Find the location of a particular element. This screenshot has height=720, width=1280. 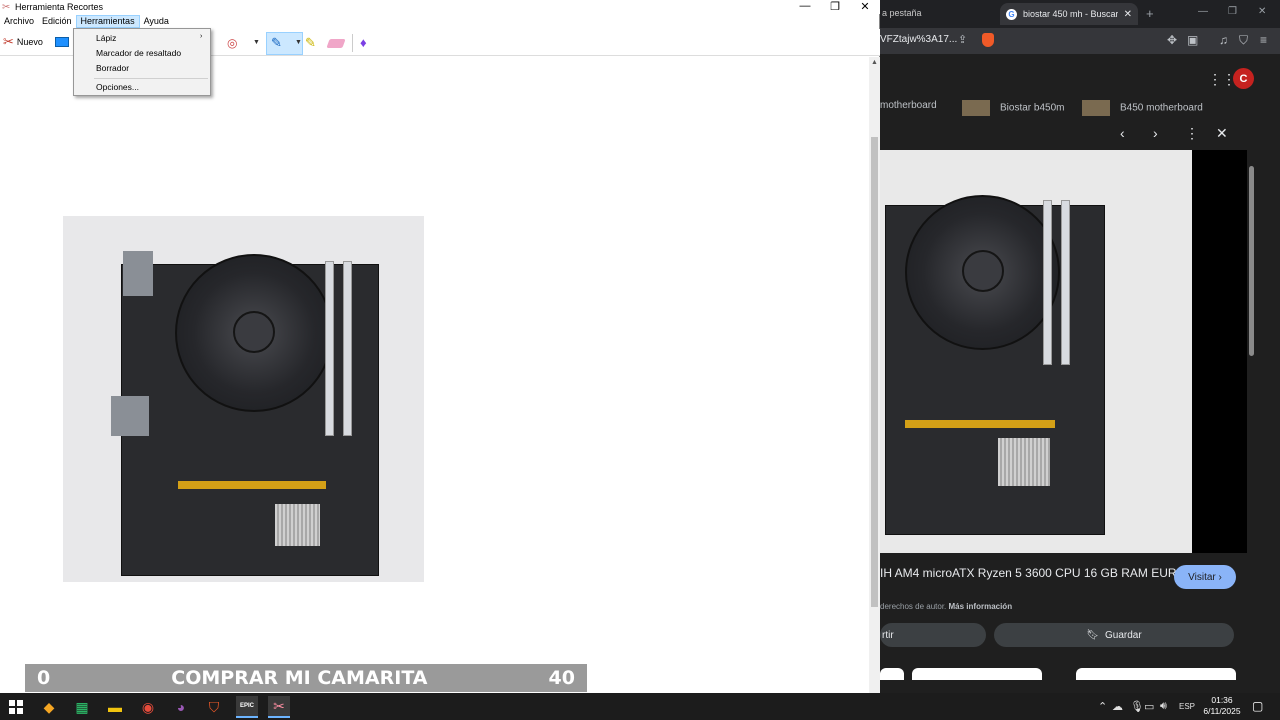

vertical-scrollbar: ▲ is located at coordinates (874, 375).